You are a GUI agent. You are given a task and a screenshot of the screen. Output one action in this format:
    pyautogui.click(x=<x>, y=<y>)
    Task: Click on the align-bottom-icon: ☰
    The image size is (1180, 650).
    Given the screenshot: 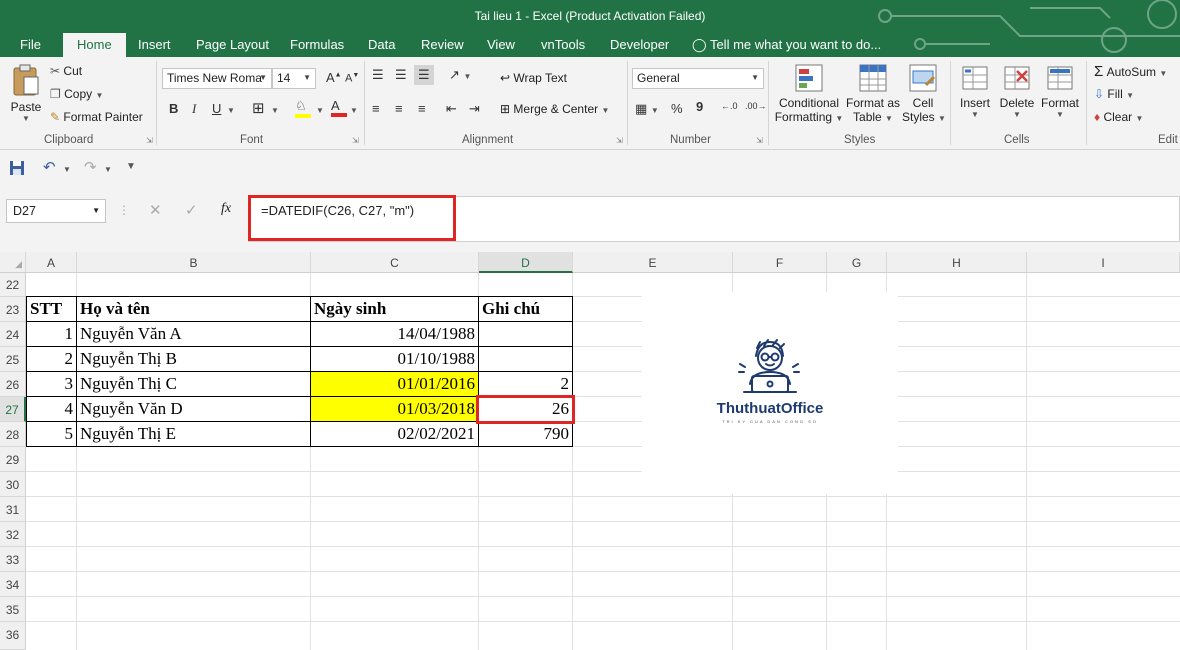 What is the action you would take?
    pyautogui.click(x=424, y=75)
    